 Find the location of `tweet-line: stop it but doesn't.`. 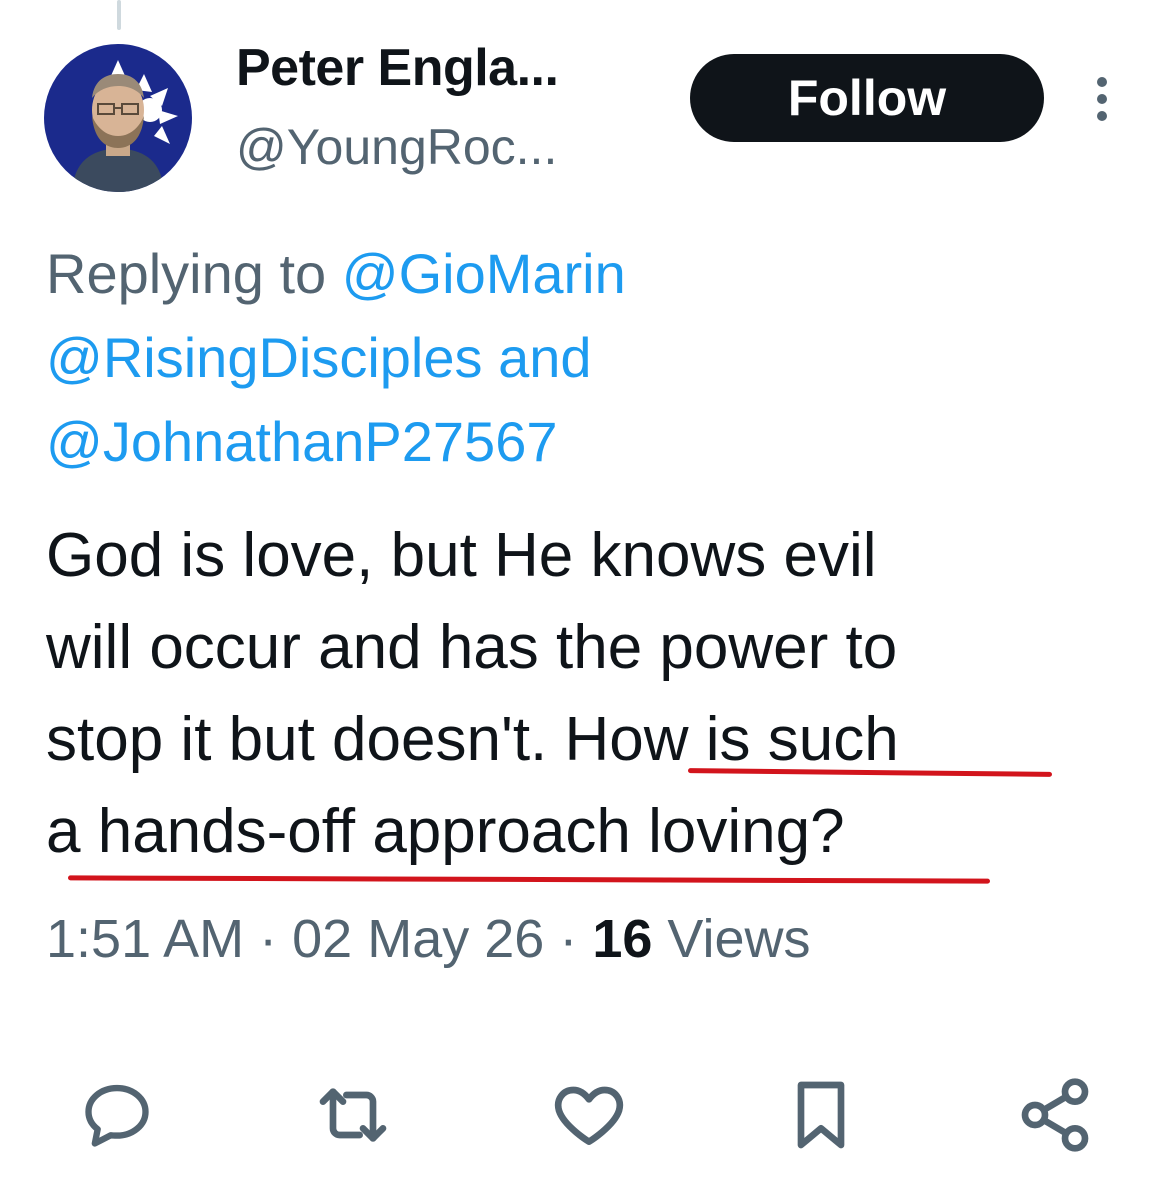

tweet-line: stop it but doesn't. is located at coordinates (297, 739).